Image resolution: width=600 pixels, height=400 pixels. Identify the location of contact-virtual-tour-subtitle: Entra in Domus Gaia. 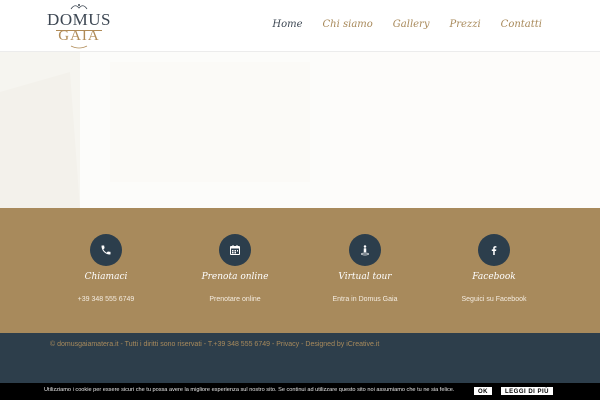
(365, 299).